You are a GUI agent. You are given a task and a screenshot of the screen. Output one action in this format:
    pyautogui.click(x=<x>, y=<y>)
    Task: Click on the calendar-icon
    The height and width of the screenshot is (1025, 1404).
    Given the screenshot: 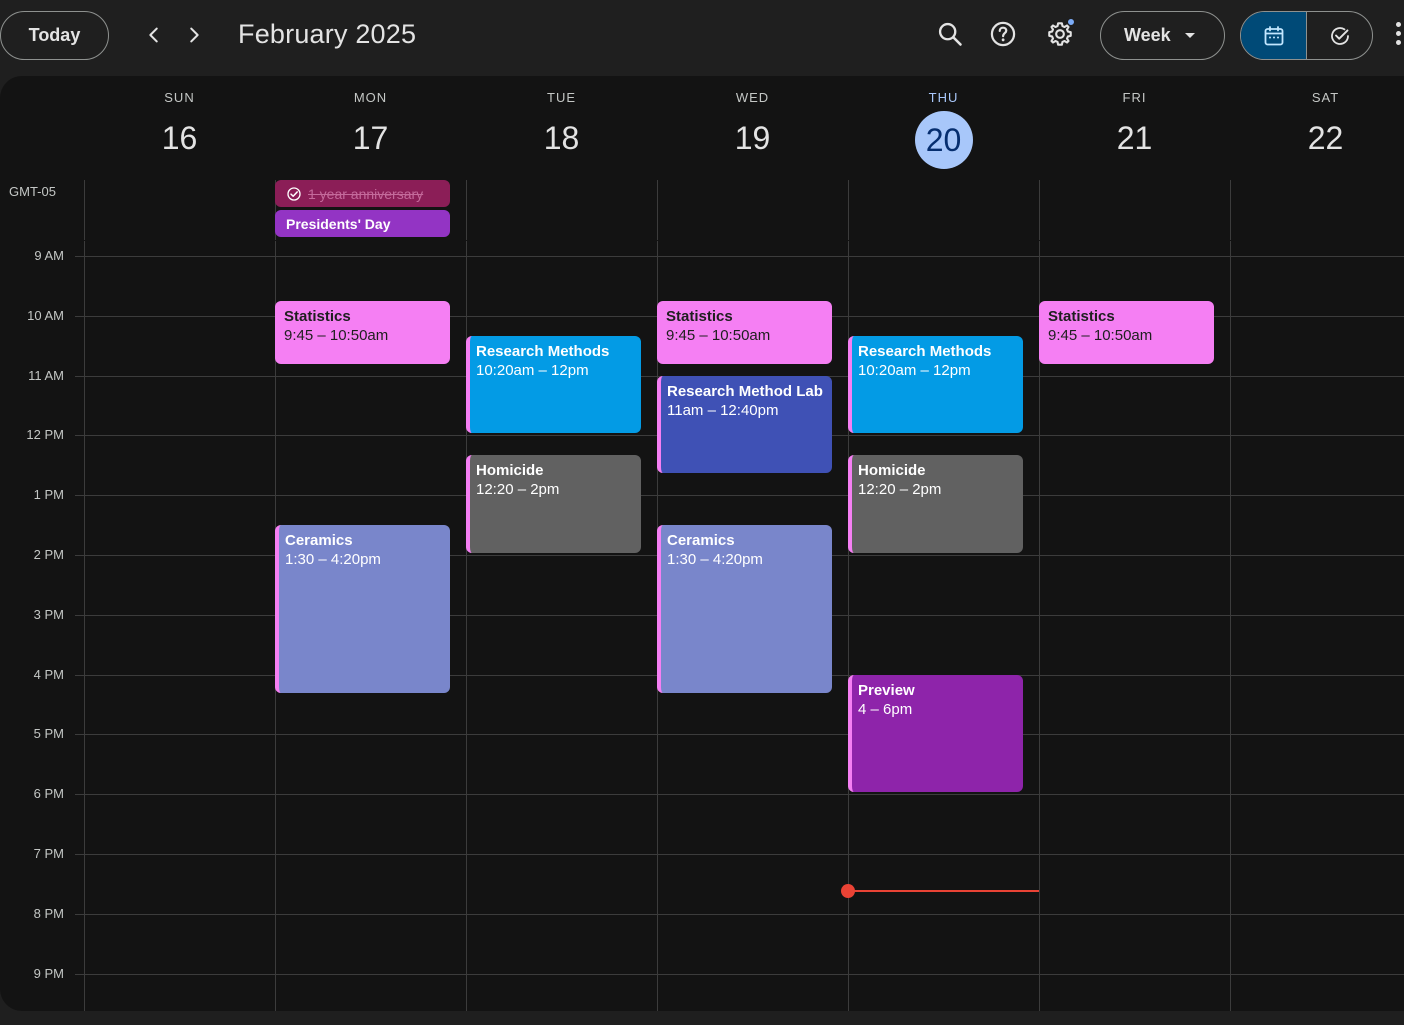 What is the action you would take?
    pyautogui.click(x=1273, y=35)
    